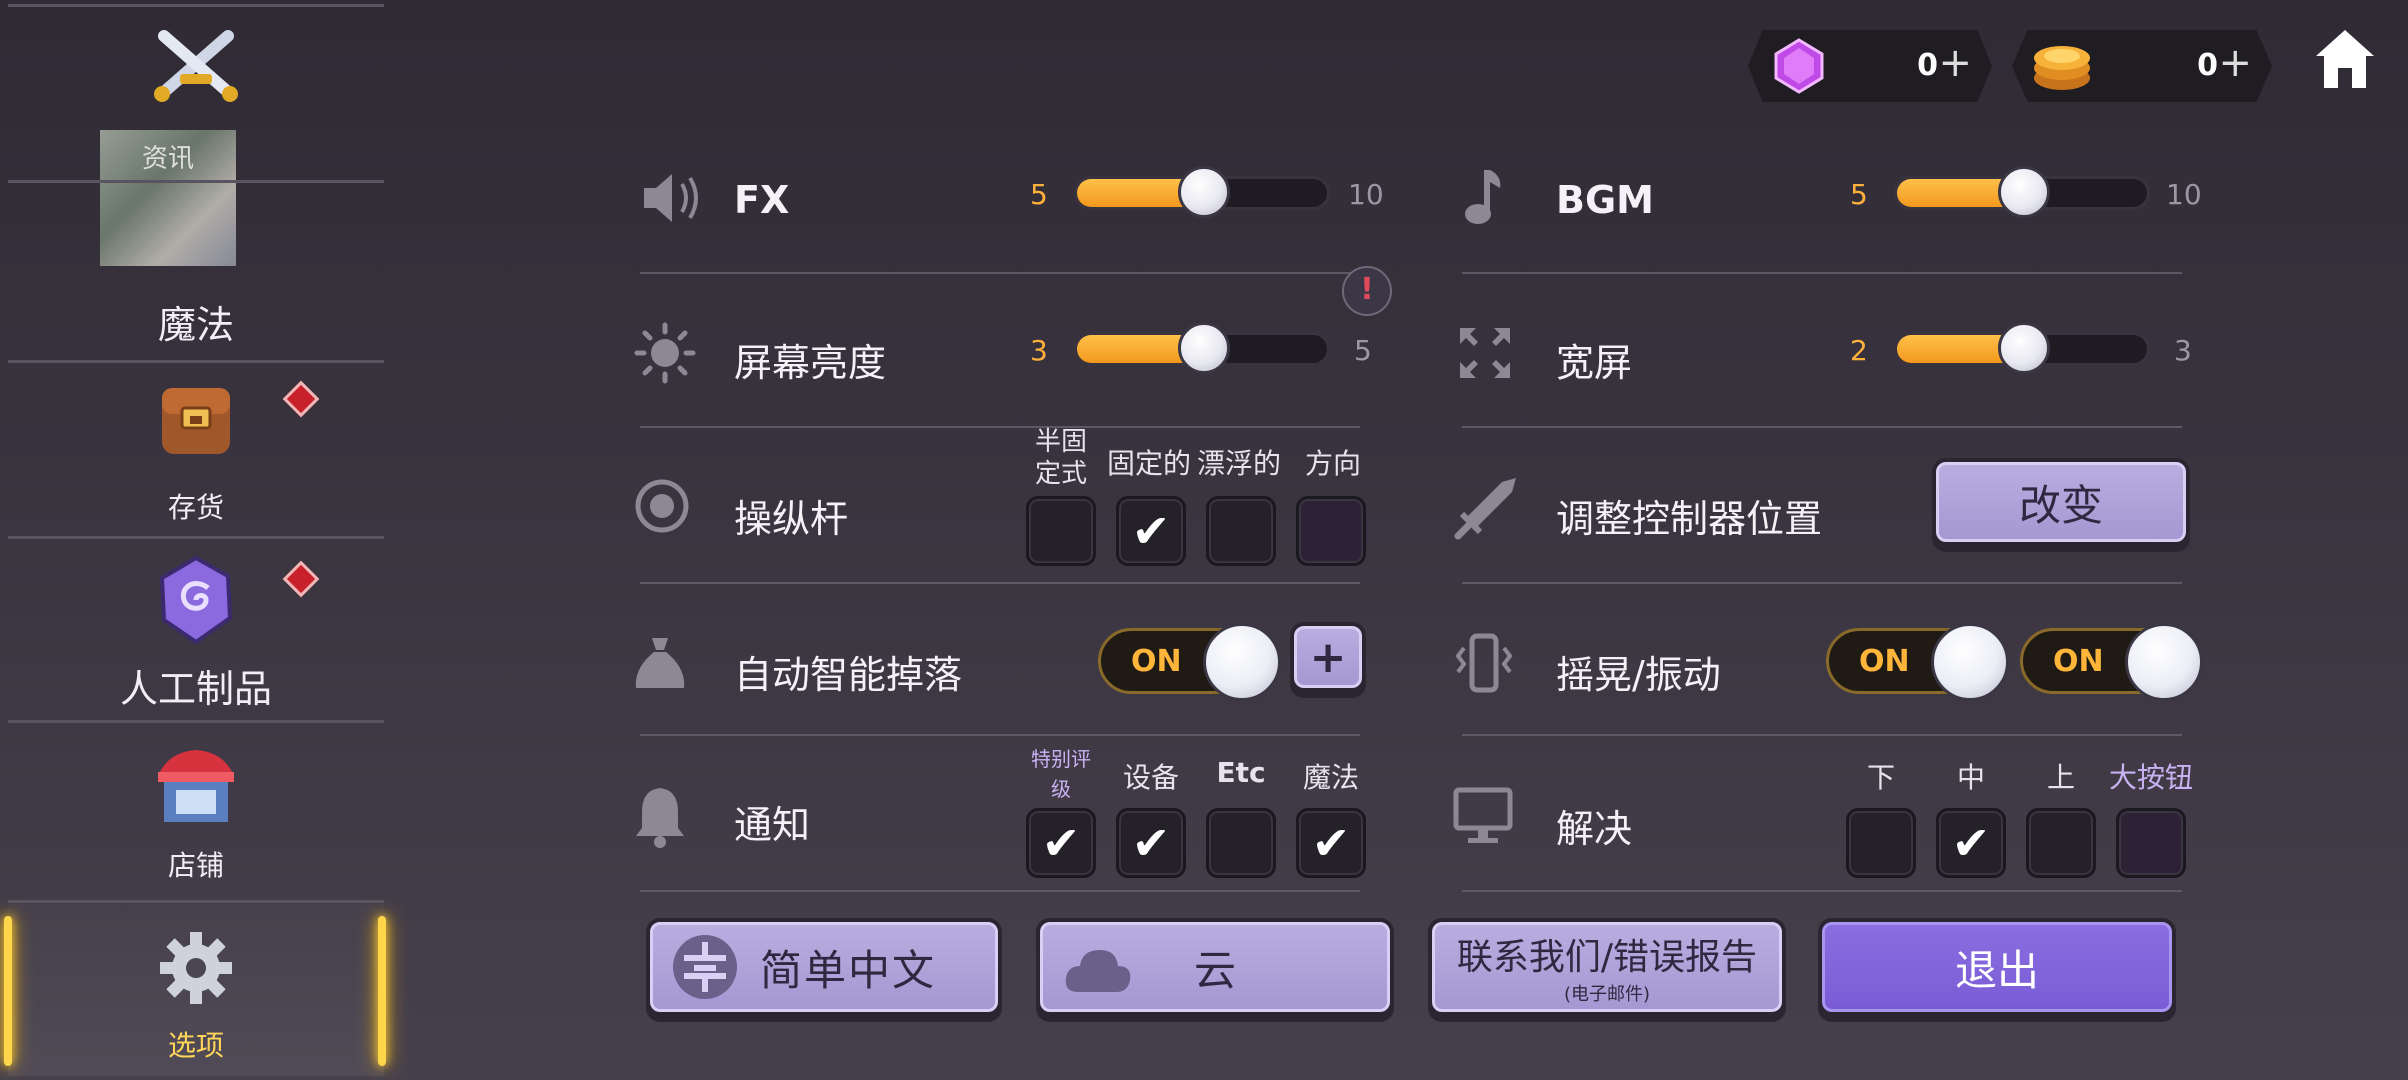  I want to click on cloud-label: 云, so click(1214, 970).